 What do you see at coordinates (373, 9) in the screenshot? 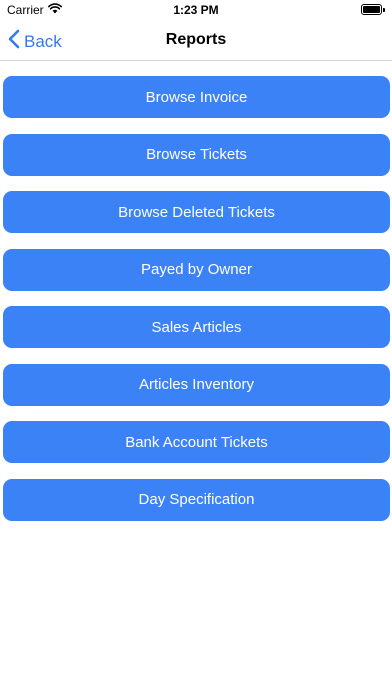
I see `battery-icon` at bounding box center [373, 9].